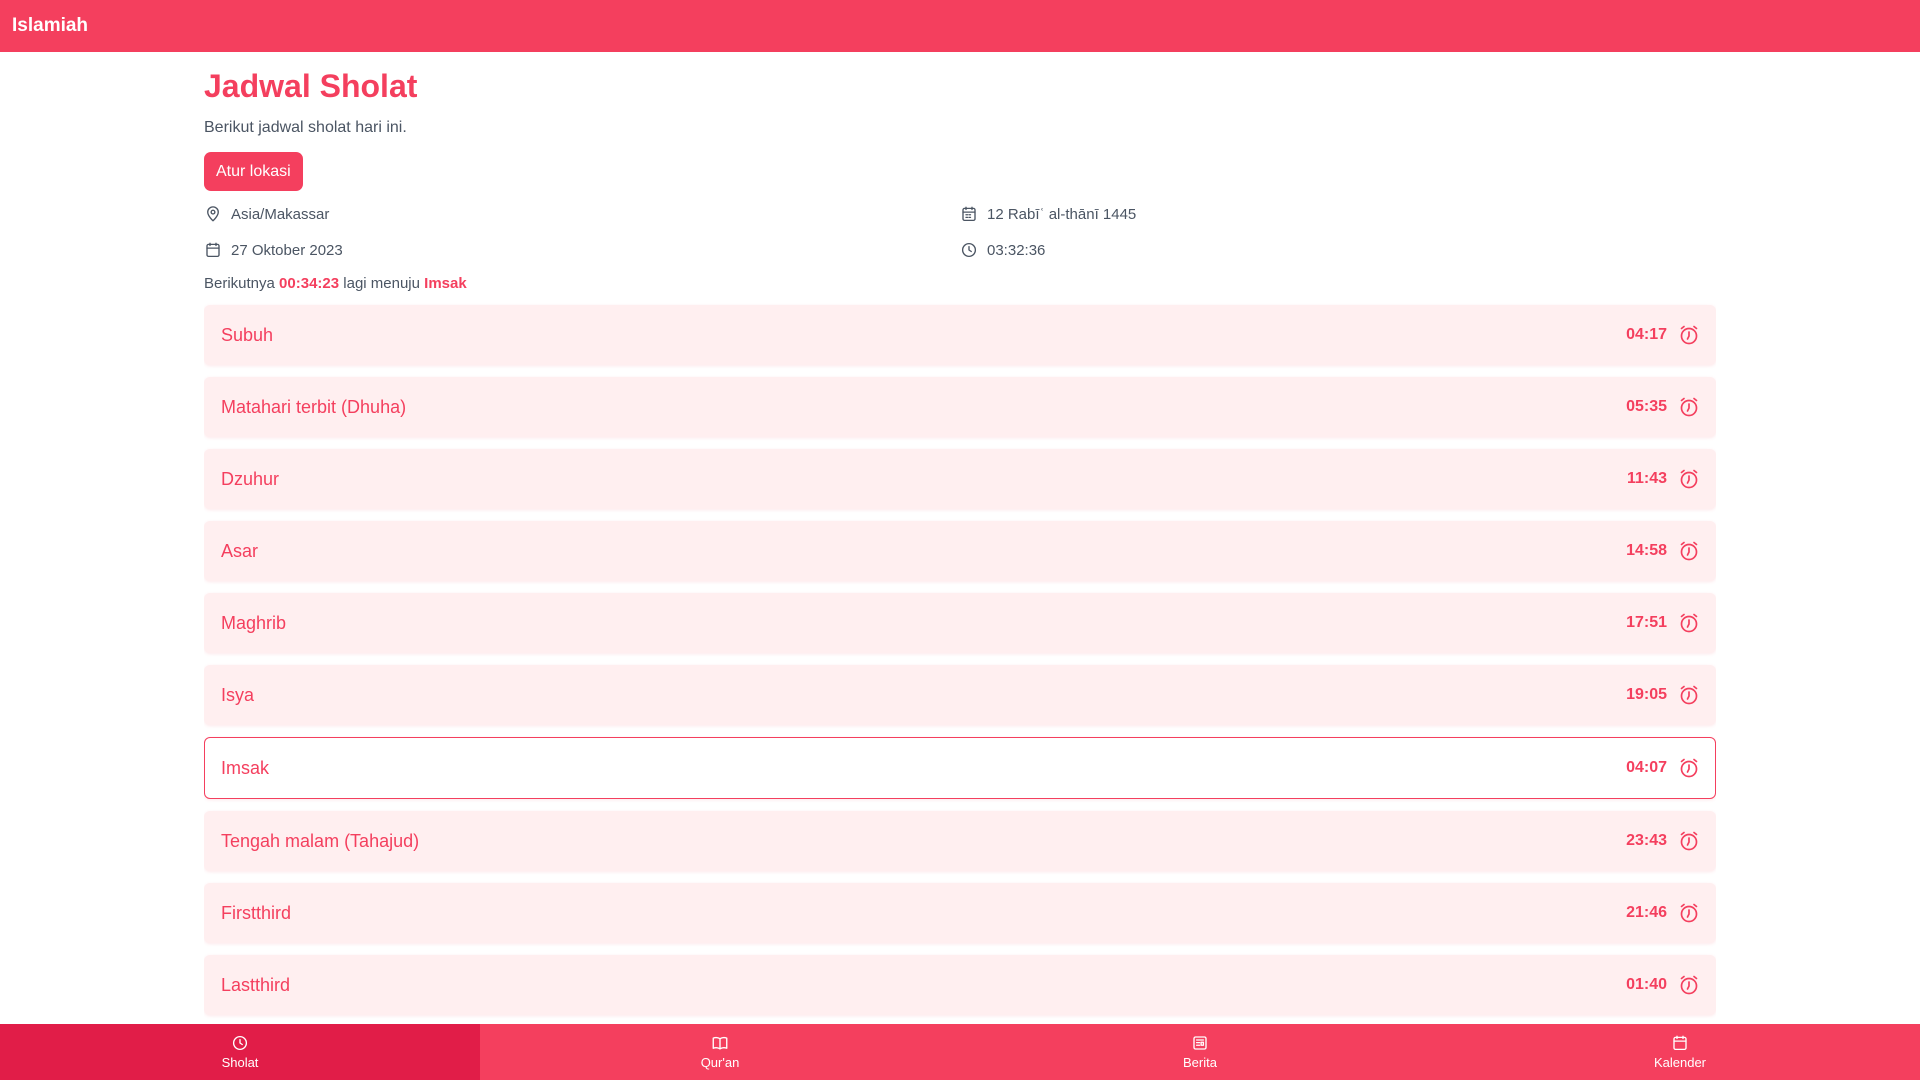  Describe the element at coordinates (1200, 1062) in the screenshot. I see `nav-label: Berita` at that location.